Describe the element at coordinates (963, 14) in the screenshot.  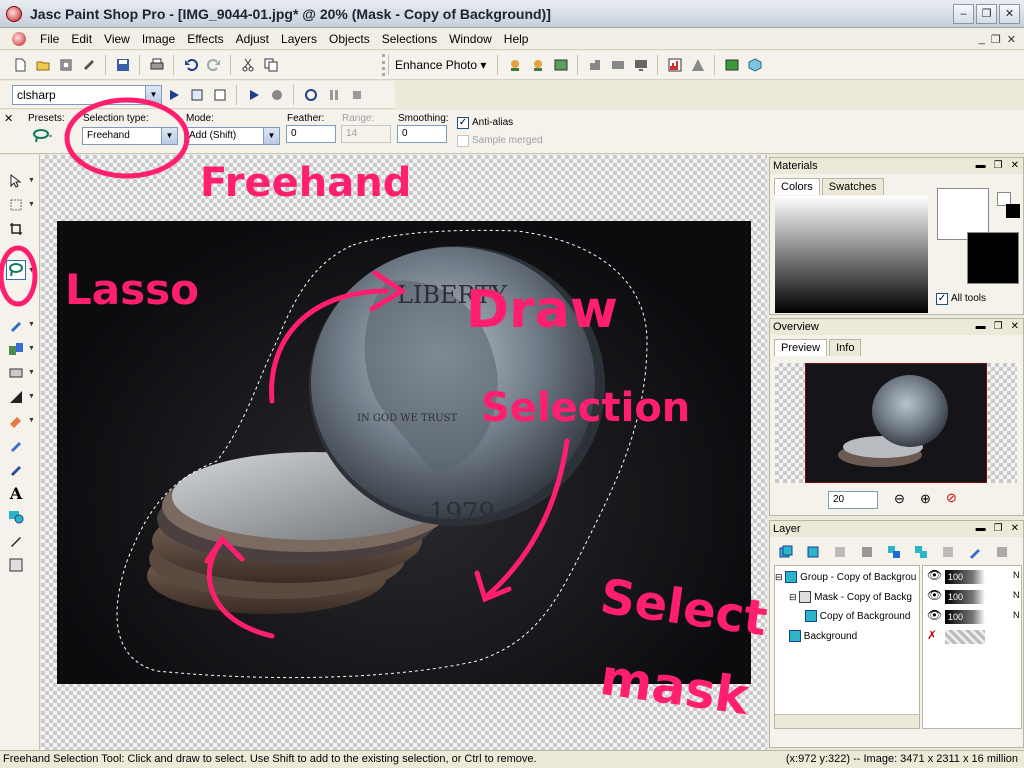
I see `minimize-button: –` at that location.